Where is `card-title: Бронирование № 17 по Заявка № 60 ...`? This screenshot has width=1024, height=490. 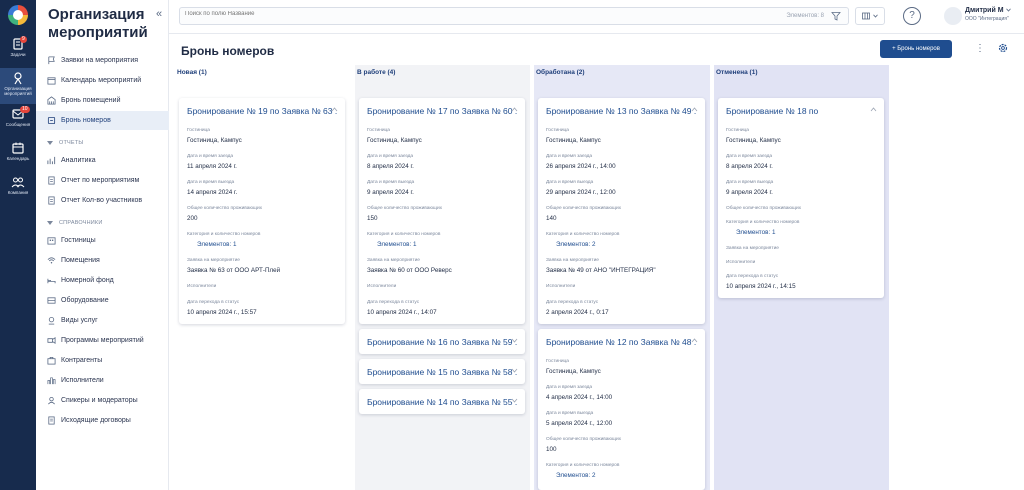 card-title: Бронирование № 17 по Заявка № 60 ... is located at coordinates (442, 111).